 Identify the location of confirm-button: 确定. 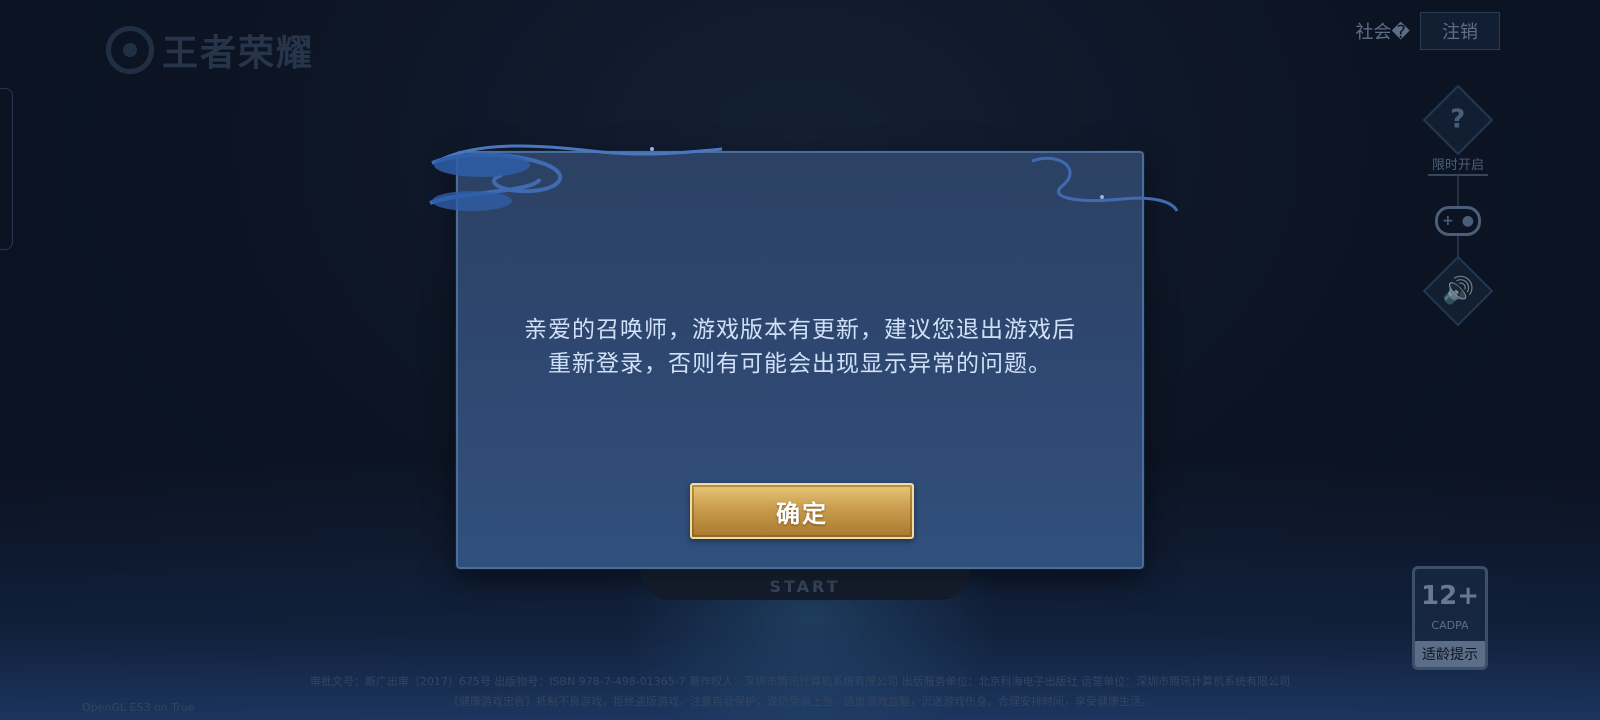
(802, 511).